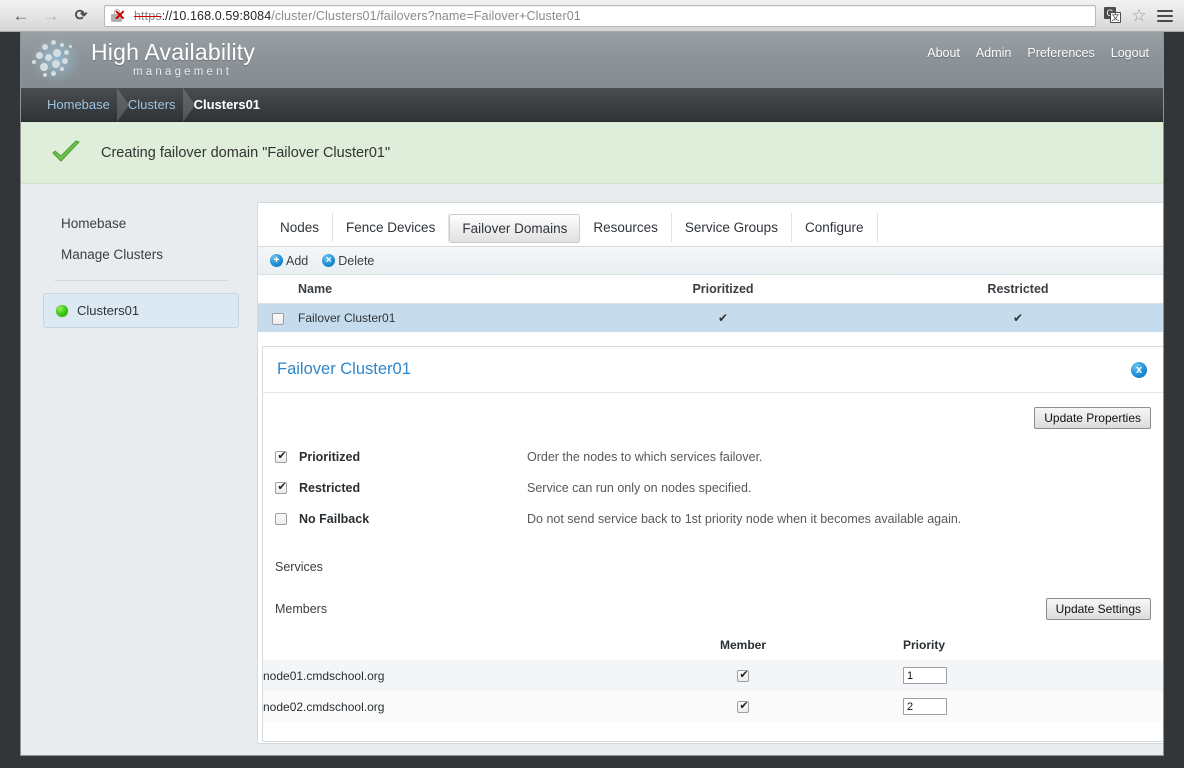  What do you see at coordinates (289, 261) in the screenshot?
I see `add-button: + Add` at bounding box center [289, 261].